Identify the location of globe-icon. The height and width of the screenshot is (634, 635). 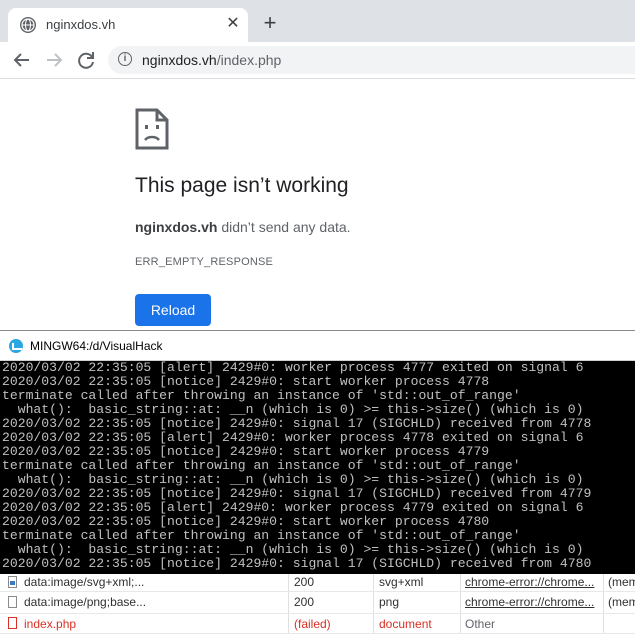
(28, 25).